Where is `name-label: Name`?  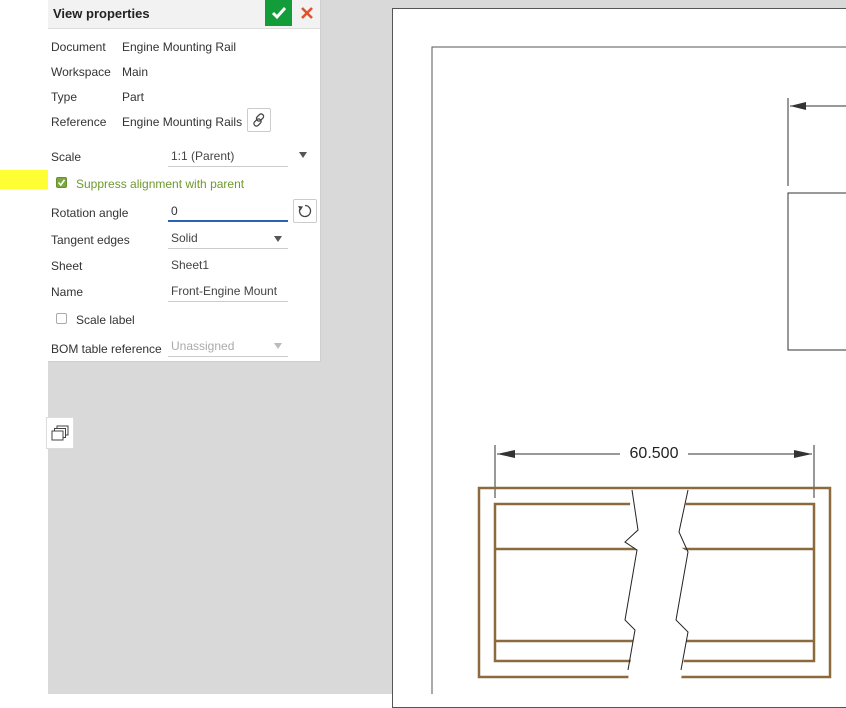
name-label: Name is located at coordinates (67, 292).